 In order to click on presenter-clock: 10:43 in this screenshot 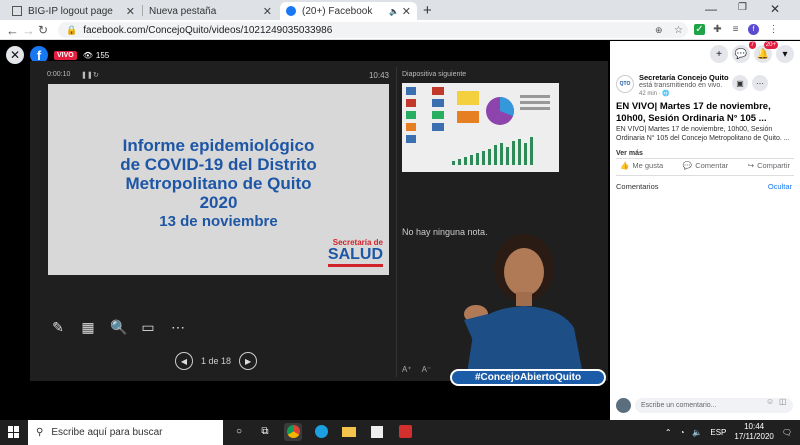, I will do `click(378, 75)`.